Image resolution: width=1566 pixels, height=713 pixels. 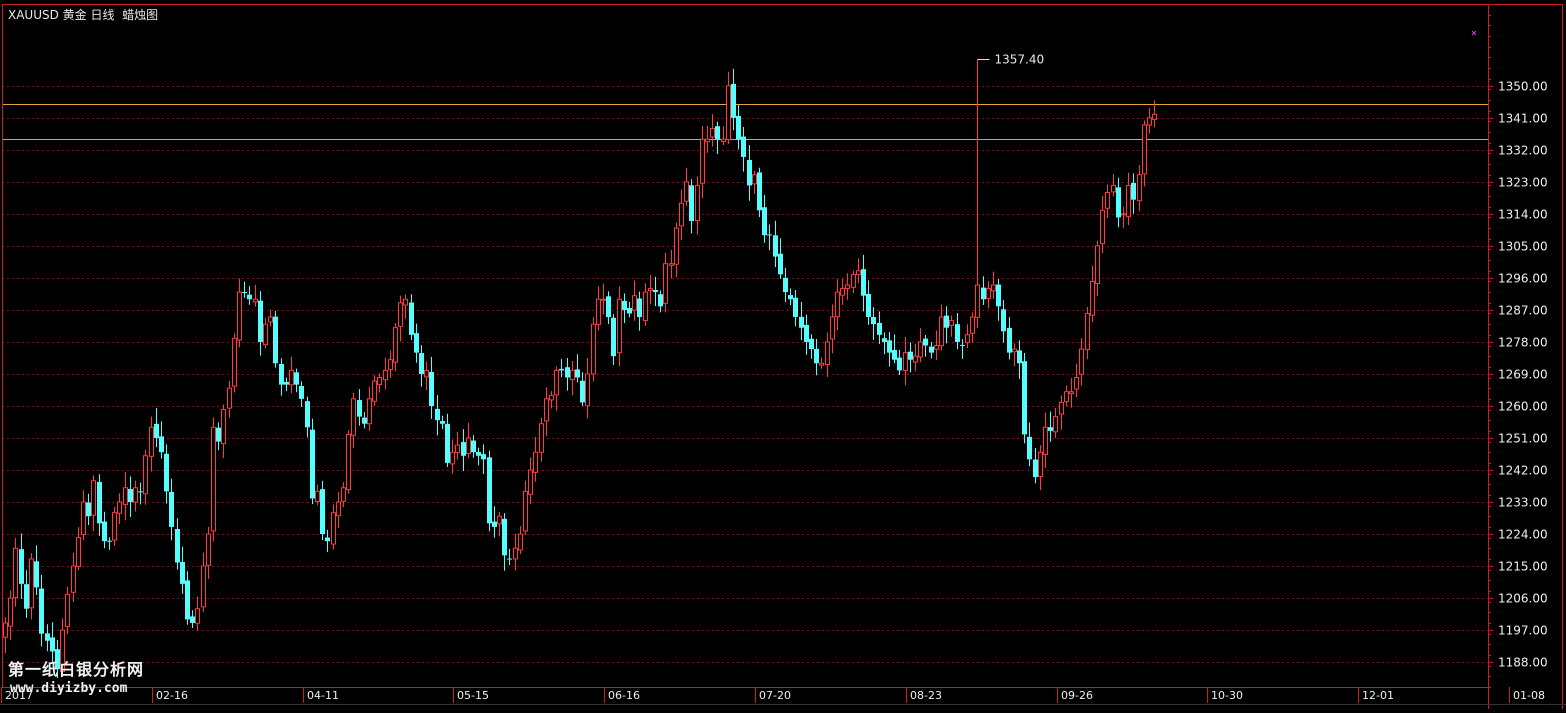 I want to click on watermark-name: 第一纸白银分析网, so click(x=76, y=669).